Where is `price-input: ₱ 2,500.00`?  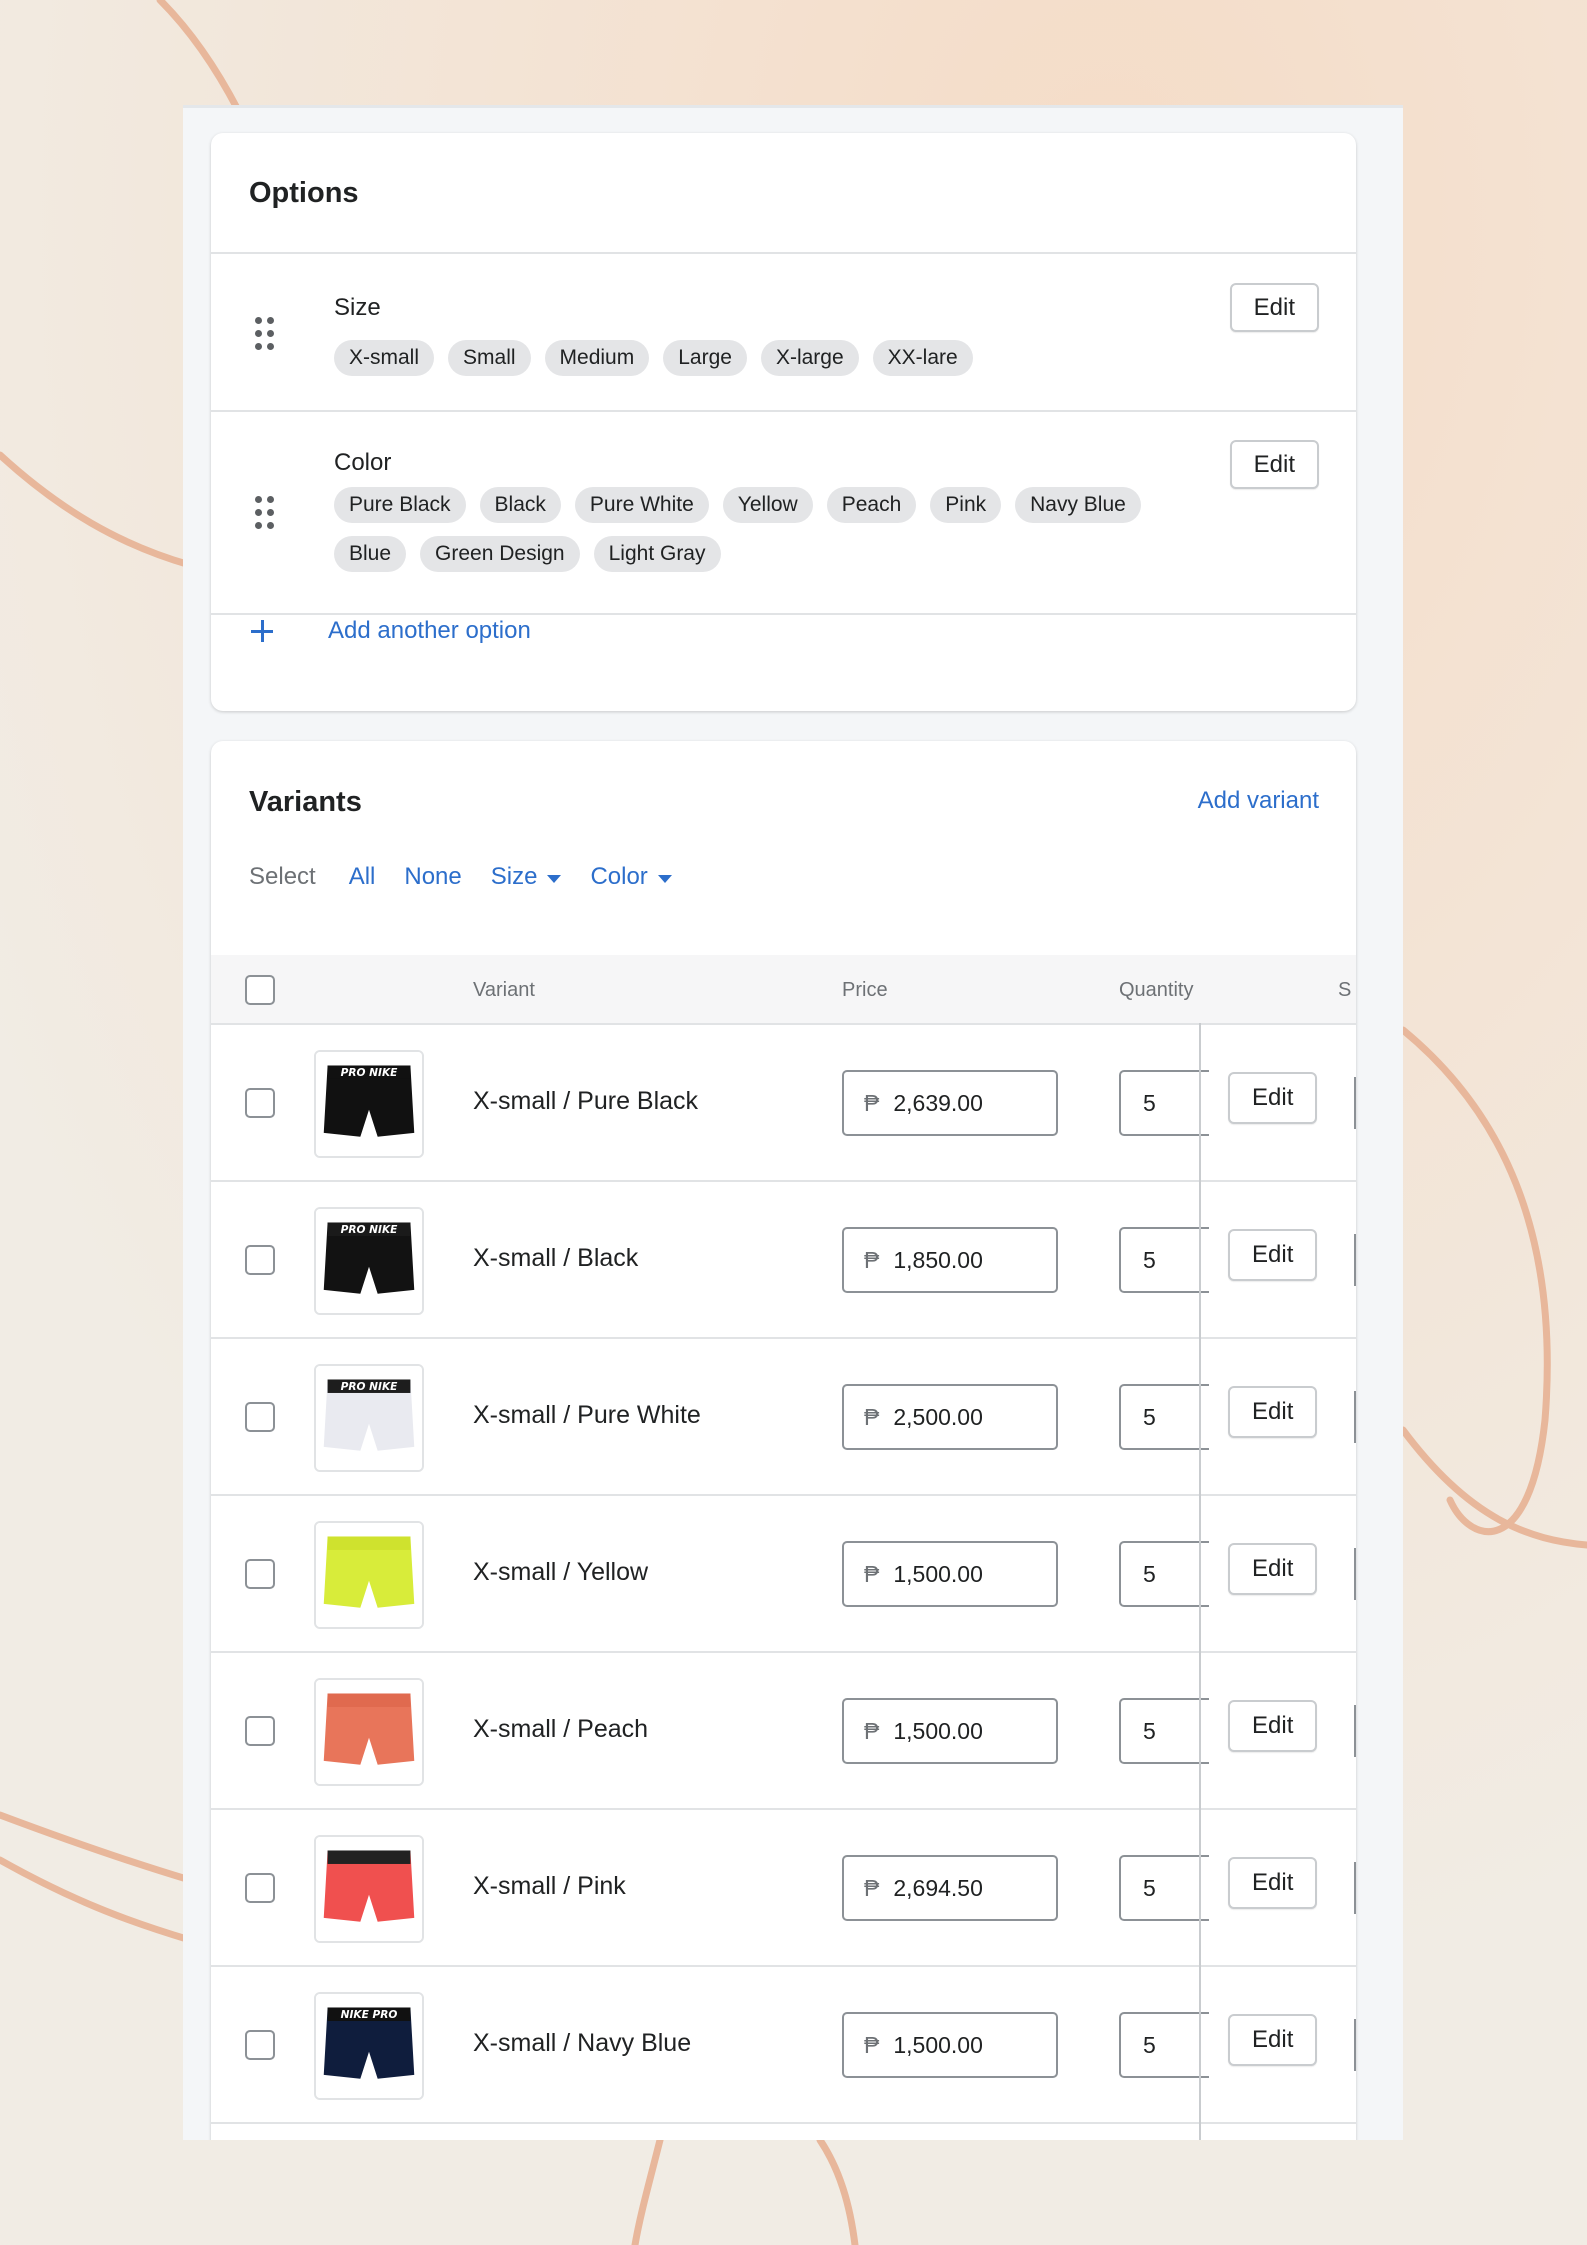 price-input: ₱ 2,500.00 is located at coordinates (950, 1417).